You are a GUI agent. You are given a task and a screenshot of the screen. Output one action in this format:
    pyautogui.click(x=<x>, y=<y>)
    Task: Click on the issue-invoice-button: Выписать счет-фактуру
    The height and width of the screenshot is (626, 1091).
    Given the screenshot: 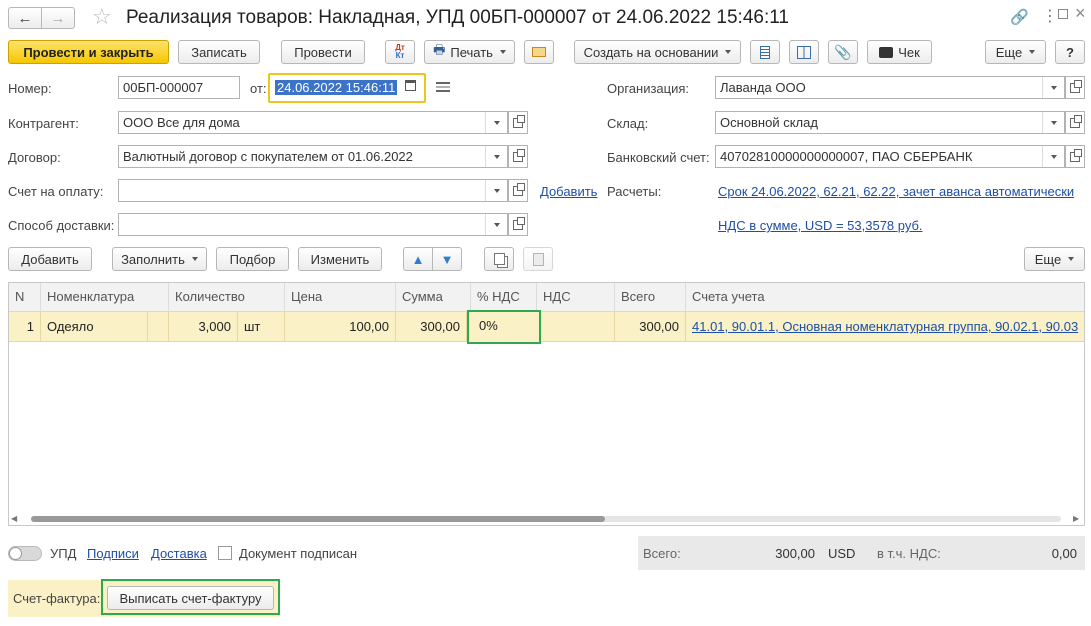 What is the action you would take?
    pyautogui.click(x=190, y=598)
    